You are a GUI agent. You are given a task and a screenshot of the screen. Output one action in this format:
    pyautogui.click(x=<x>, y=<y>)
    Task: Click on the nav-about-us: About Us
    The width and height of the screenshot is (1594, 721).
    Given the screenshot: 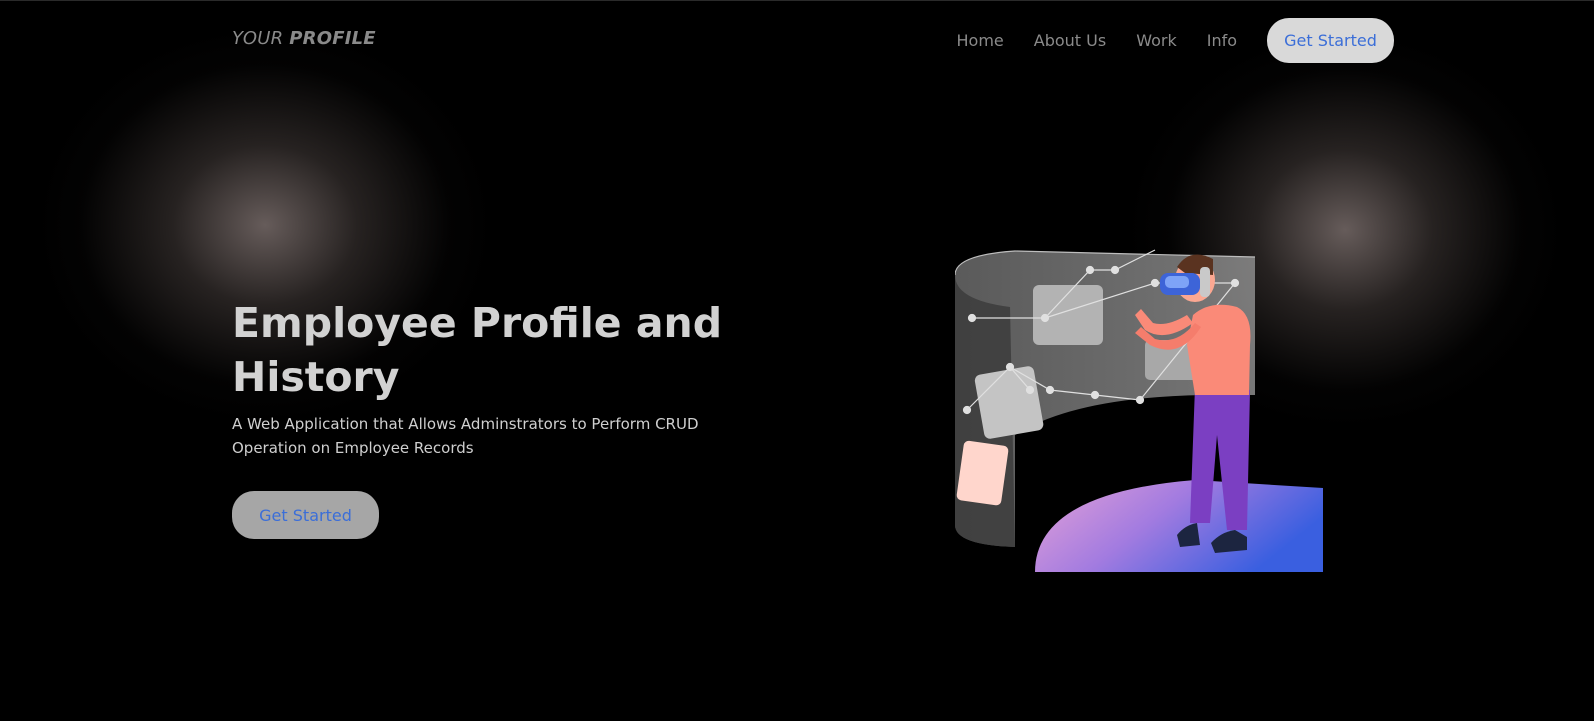 What is the action you would take?
    pyautogui.click(x=1070, y=40)
    